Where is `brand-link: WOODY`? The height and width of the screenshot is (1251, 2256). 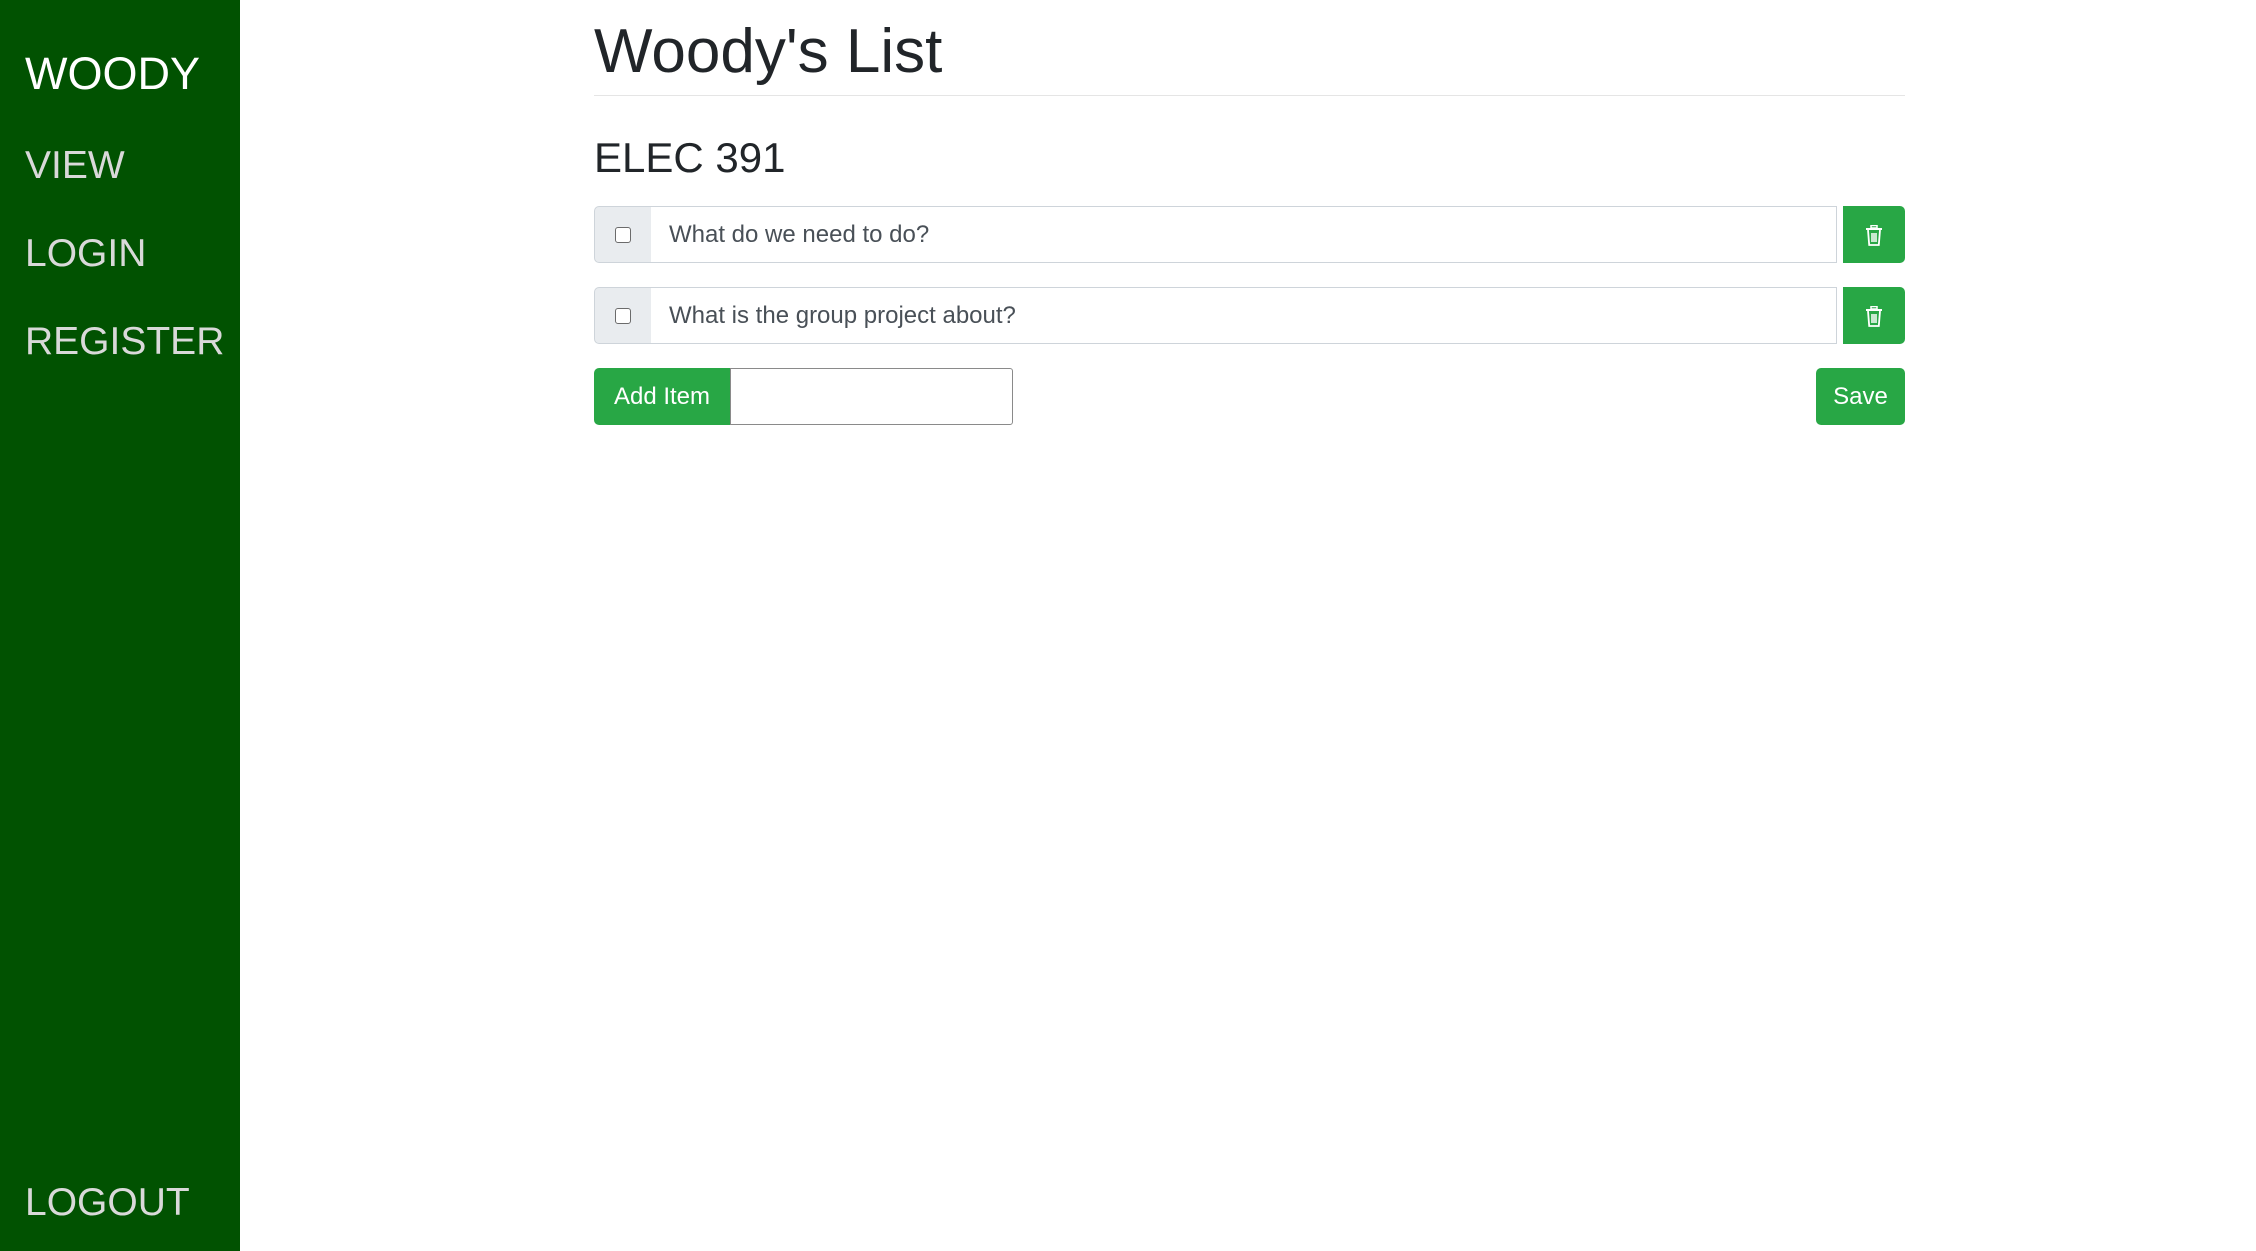 brand-link: WOODY is located at coordinates (112, 74).